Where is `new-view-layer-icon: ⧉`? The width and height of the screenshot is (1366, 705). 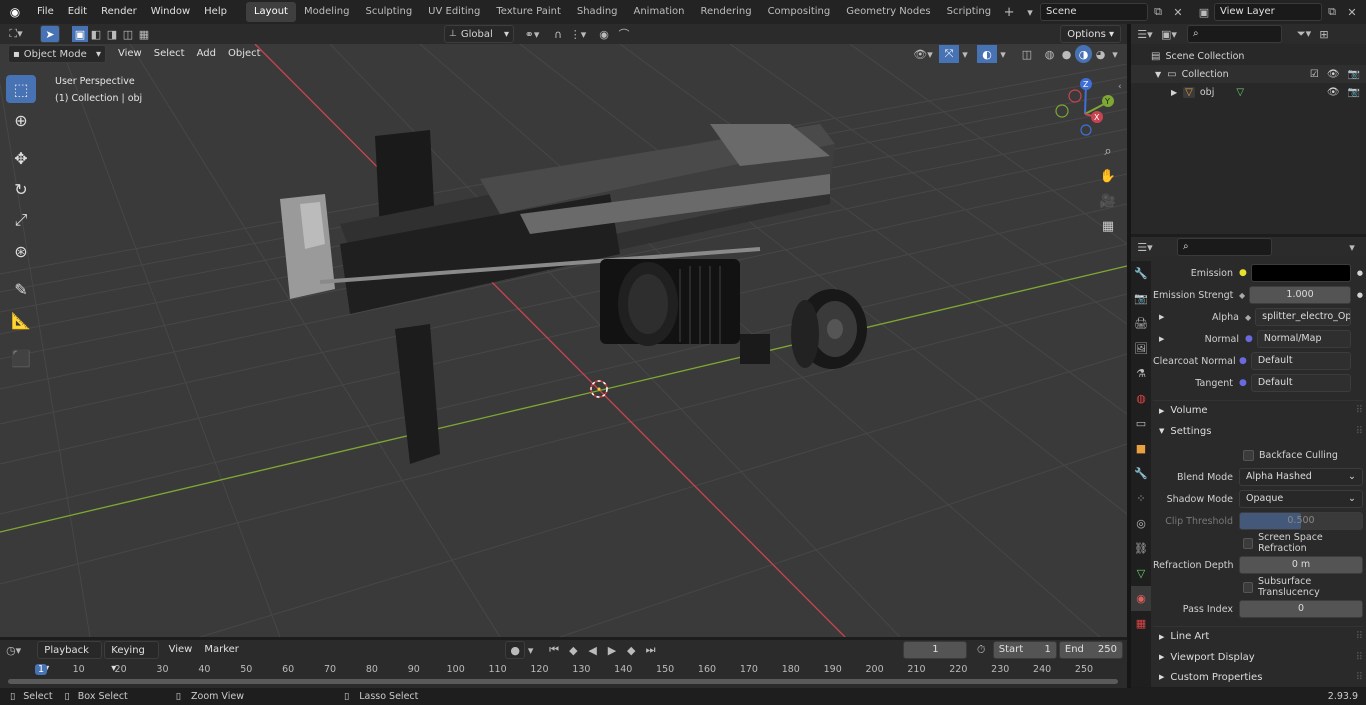
new-view-layer-icon: ⧉ is located at coordinates (1332, 12).